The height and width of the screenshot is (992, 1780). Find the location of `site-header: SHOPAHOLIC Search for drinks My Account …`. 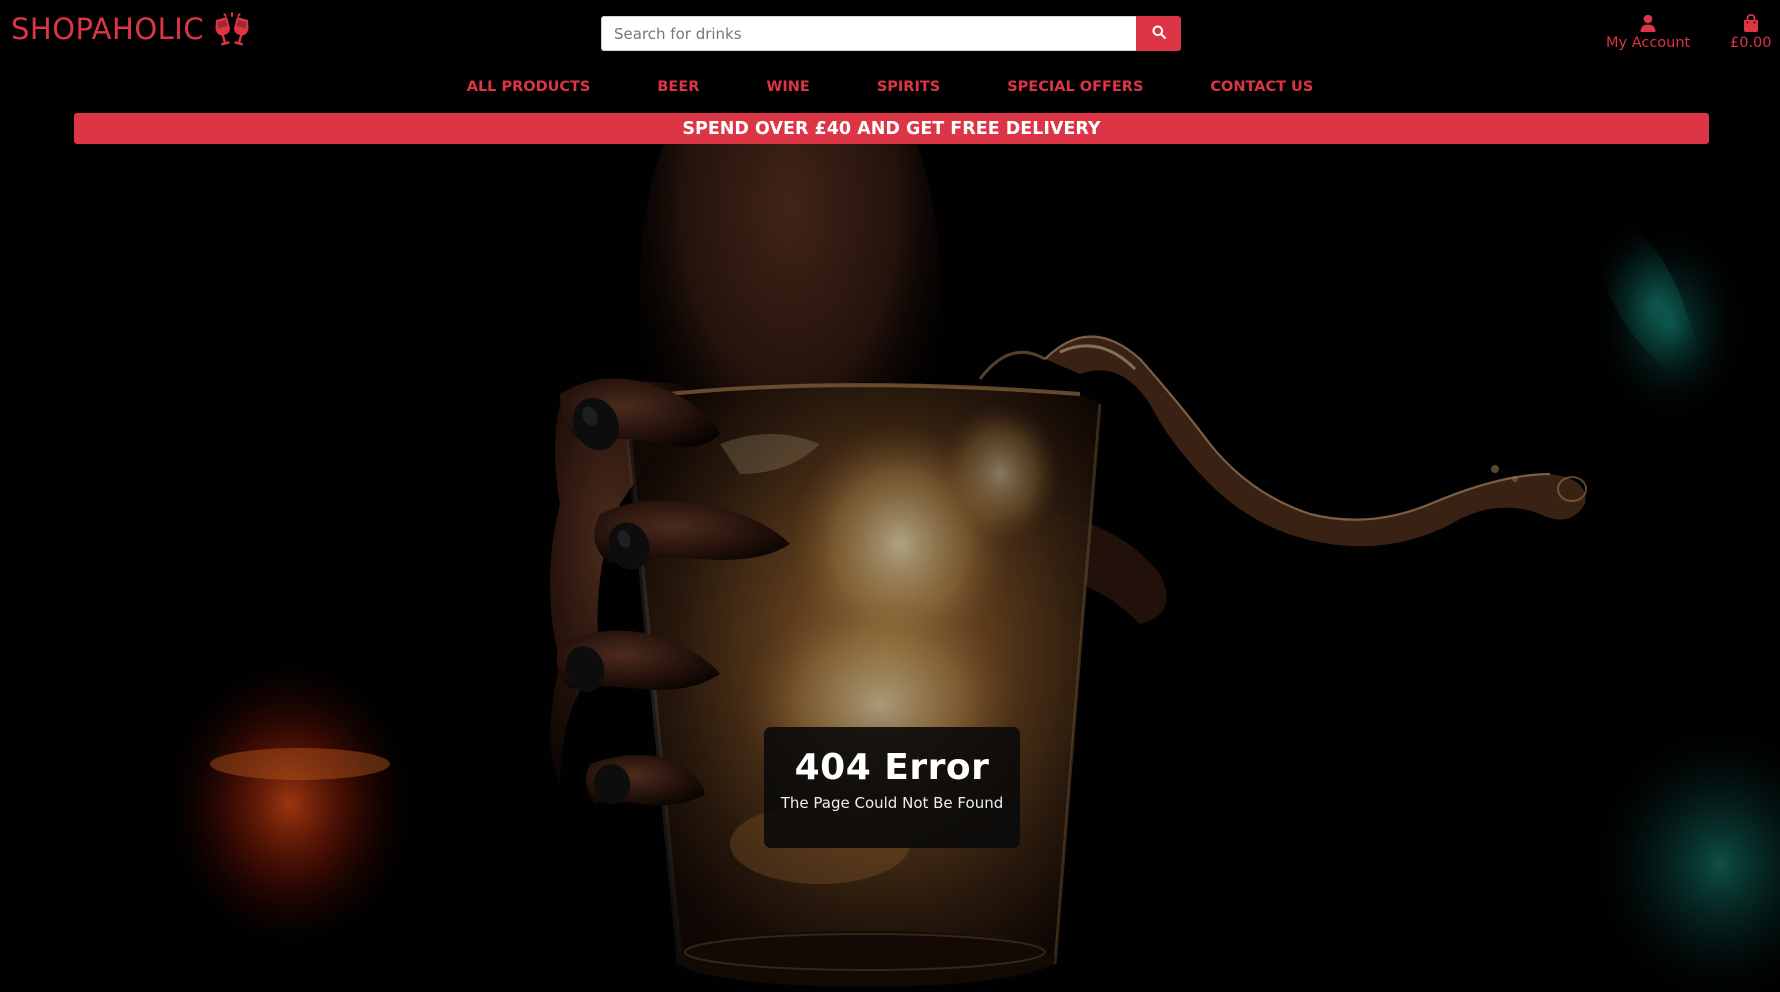

site-header: SHOPAHOLIC Search for drinks My Account … is located at coordinates (890, 34).